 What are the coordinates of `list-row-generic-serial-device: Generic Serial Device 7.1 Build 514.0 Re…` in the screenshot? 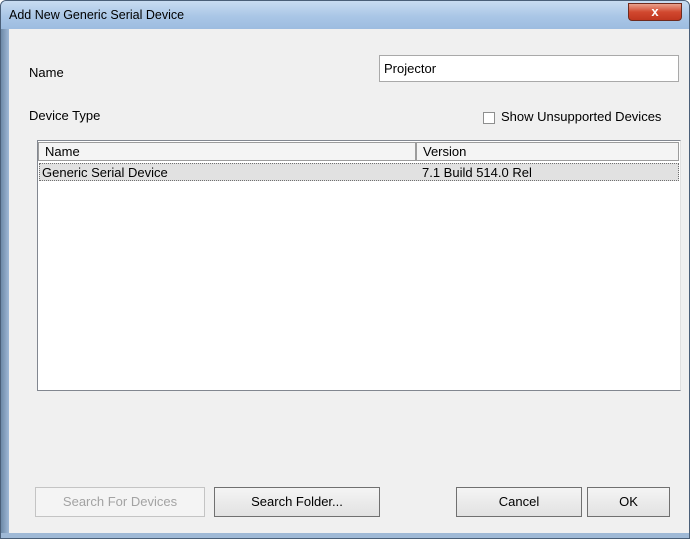 It's located at (359, 172).